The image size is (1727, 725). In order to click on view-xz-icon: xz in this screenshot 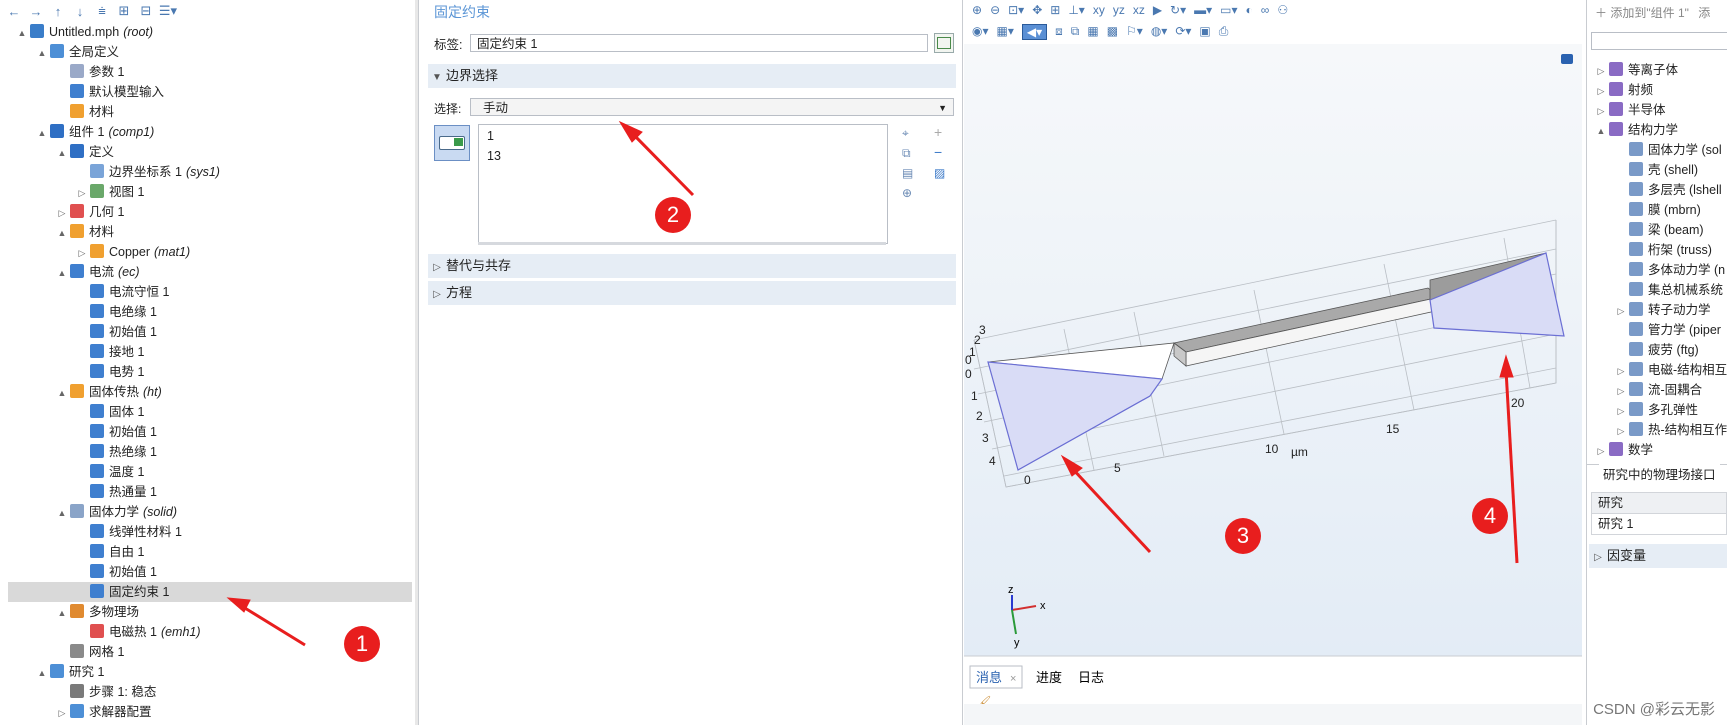, I will do `click(1139, 10)`.